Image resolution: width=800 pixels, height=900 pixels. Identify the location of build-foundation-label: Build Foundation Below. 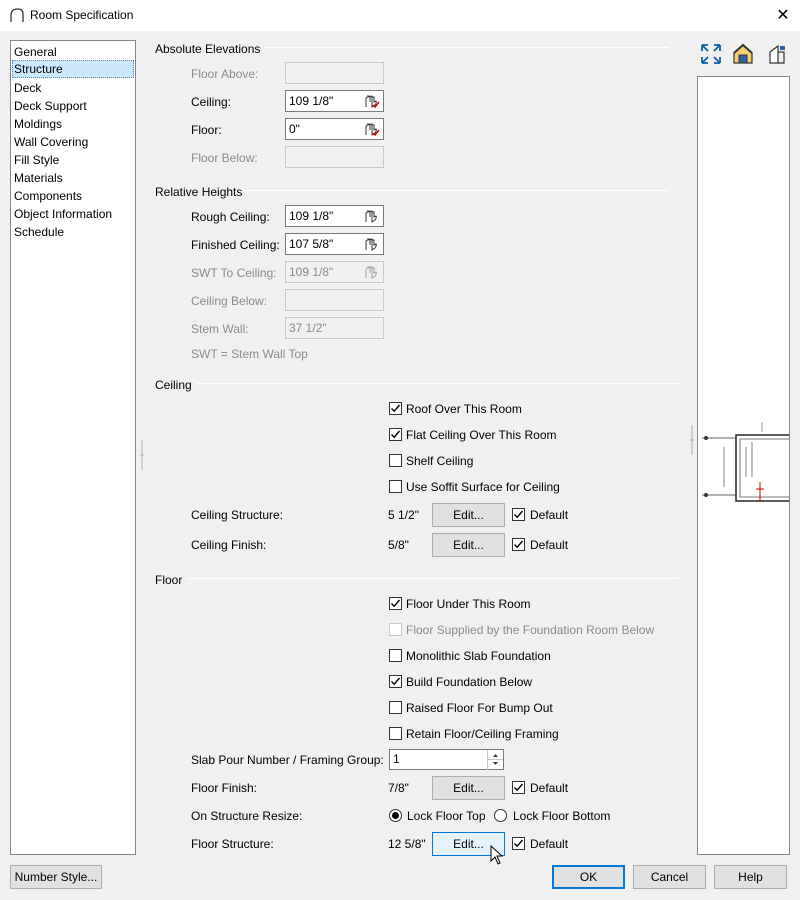
(469, 682).